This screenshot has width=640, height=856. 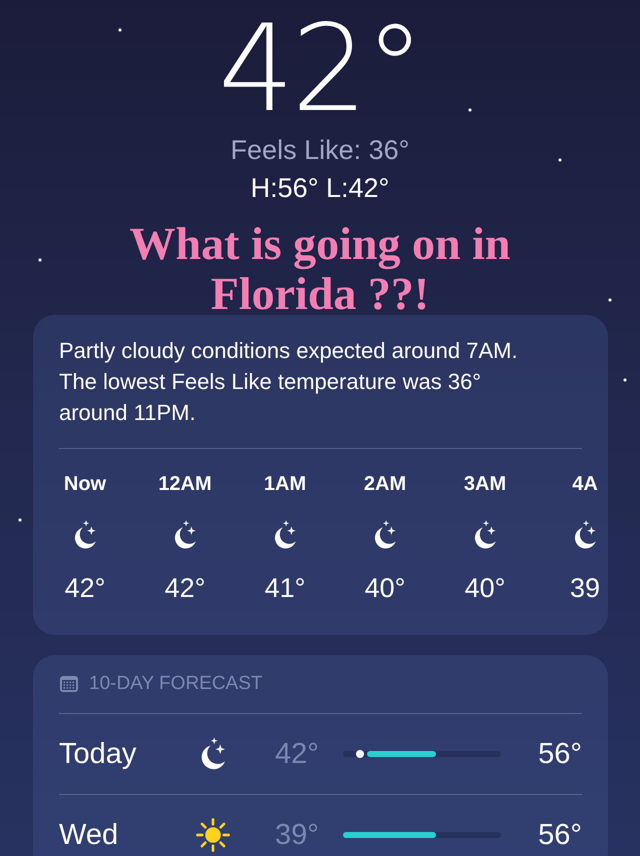 What do you see at coordinates (385, 484) in the screenshot?
I see `hour-label: 2AM` at bounding box center [385, 484].